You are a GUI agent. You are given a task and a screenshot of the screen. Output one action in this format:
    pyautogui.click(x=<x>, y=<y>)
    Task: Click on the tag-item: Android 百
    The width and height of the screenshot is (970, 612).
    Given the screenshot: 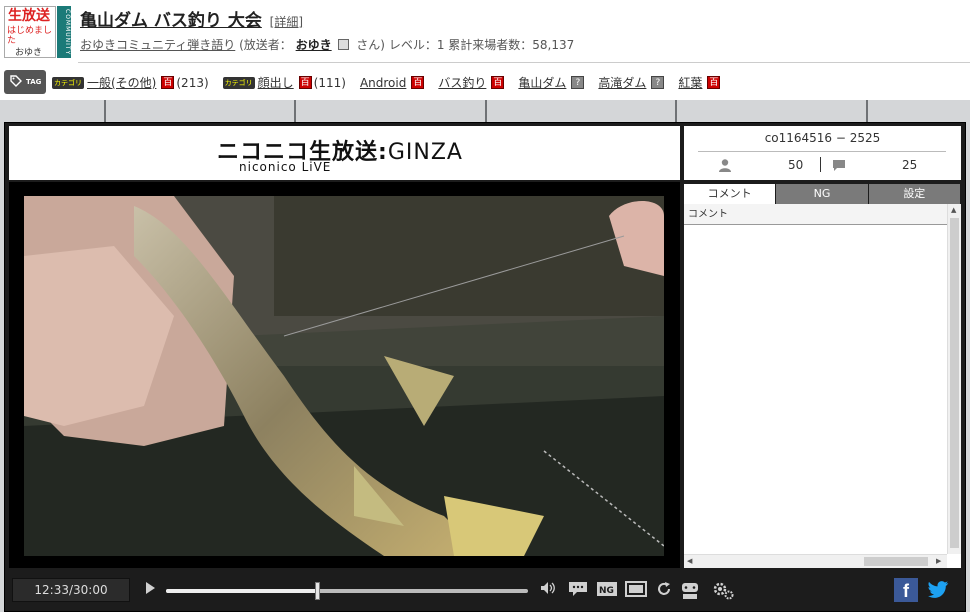 What is the action you would take?
    pyautogui.click(x=392, y=83)
    